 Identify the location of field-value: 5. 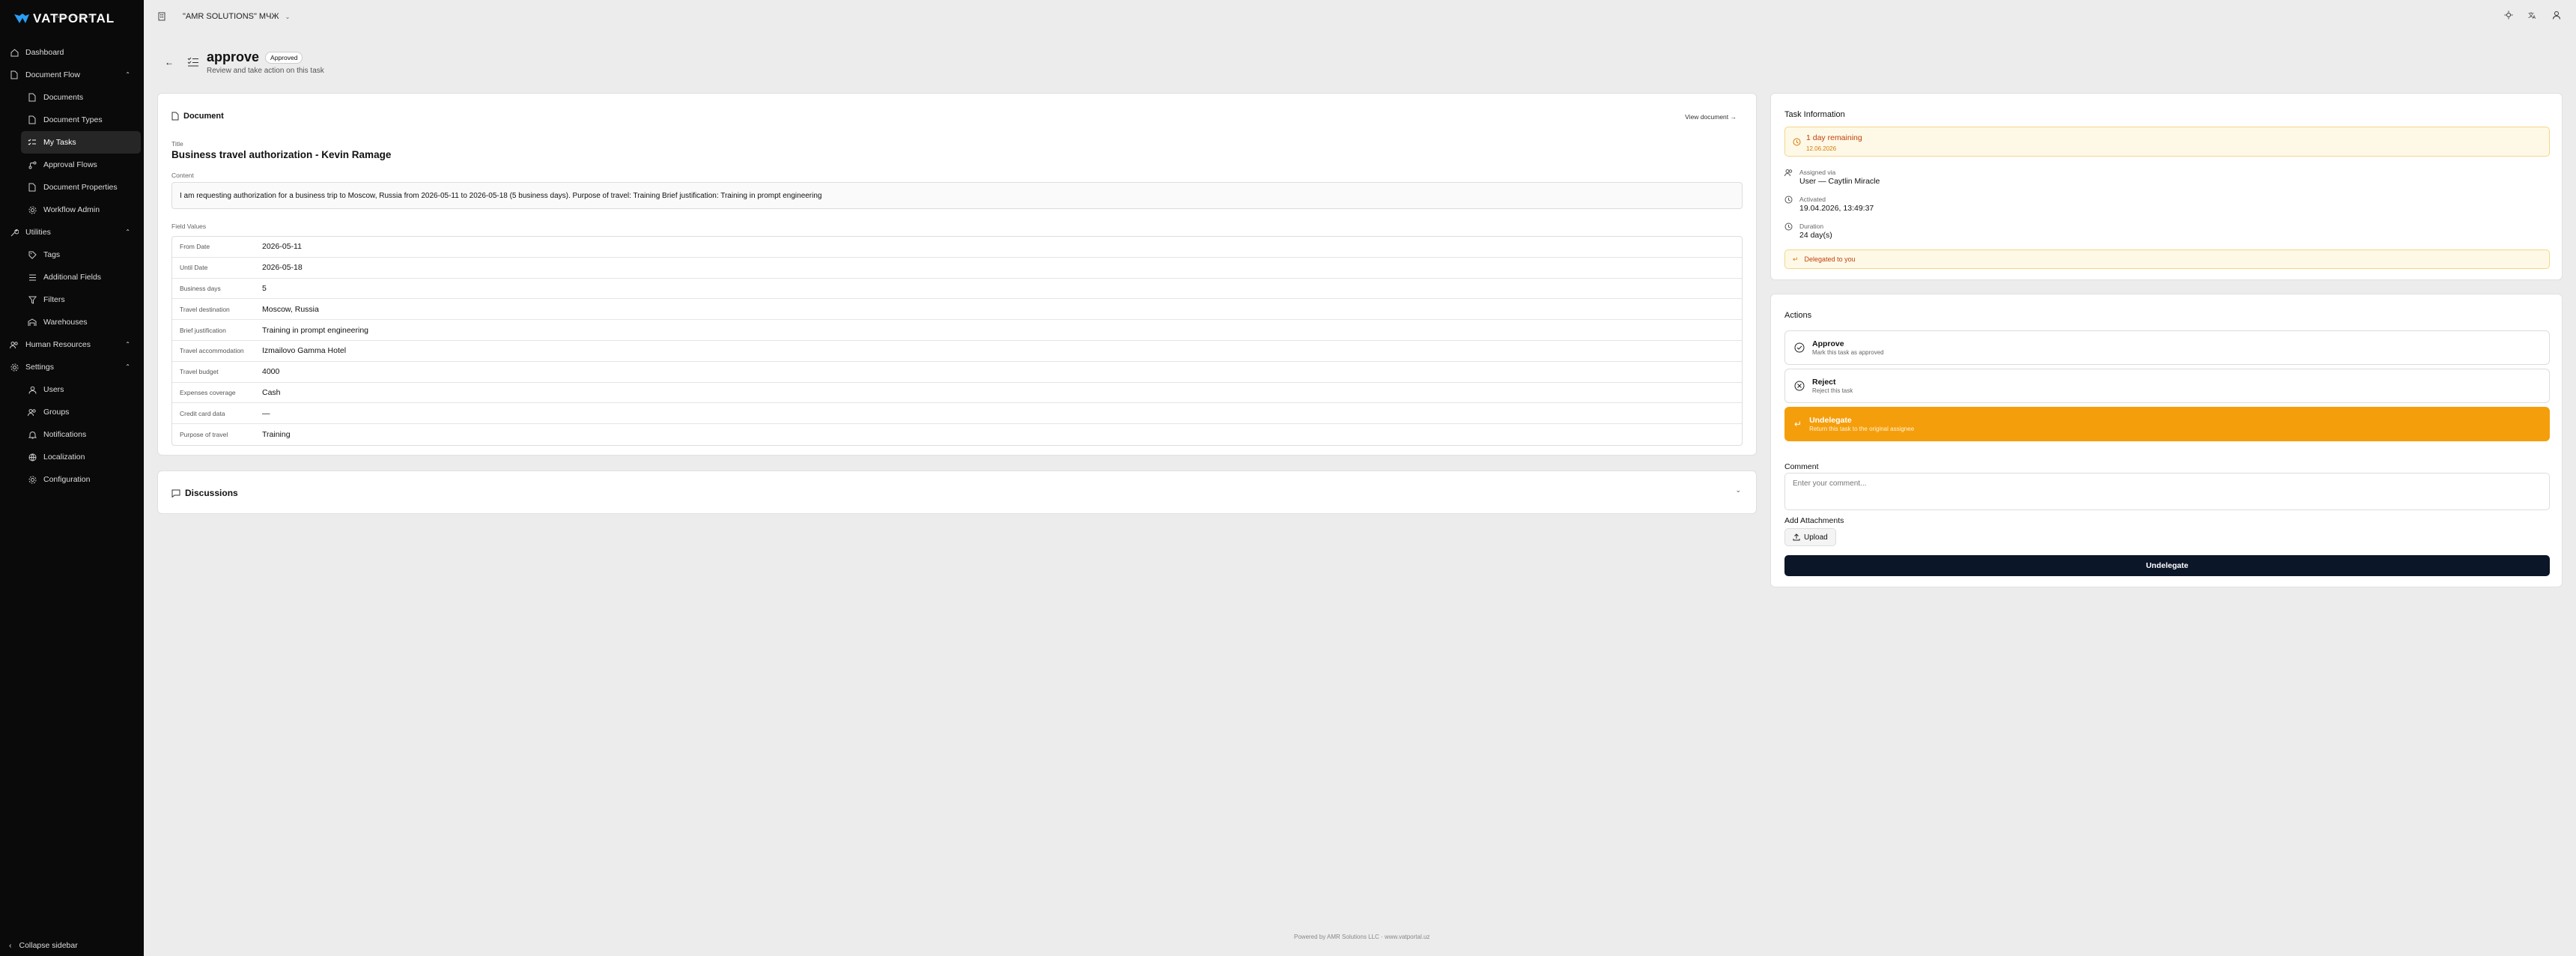
(264, 288).